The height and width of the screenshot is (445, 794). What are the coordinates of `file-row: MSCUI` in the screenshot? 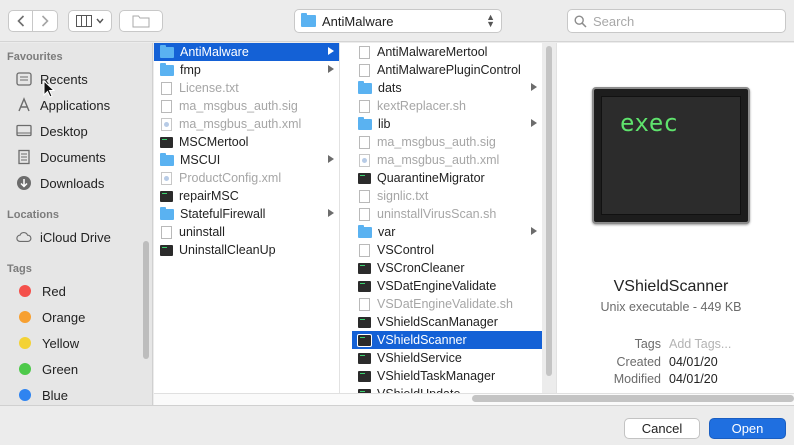 It's located at (246, 160).